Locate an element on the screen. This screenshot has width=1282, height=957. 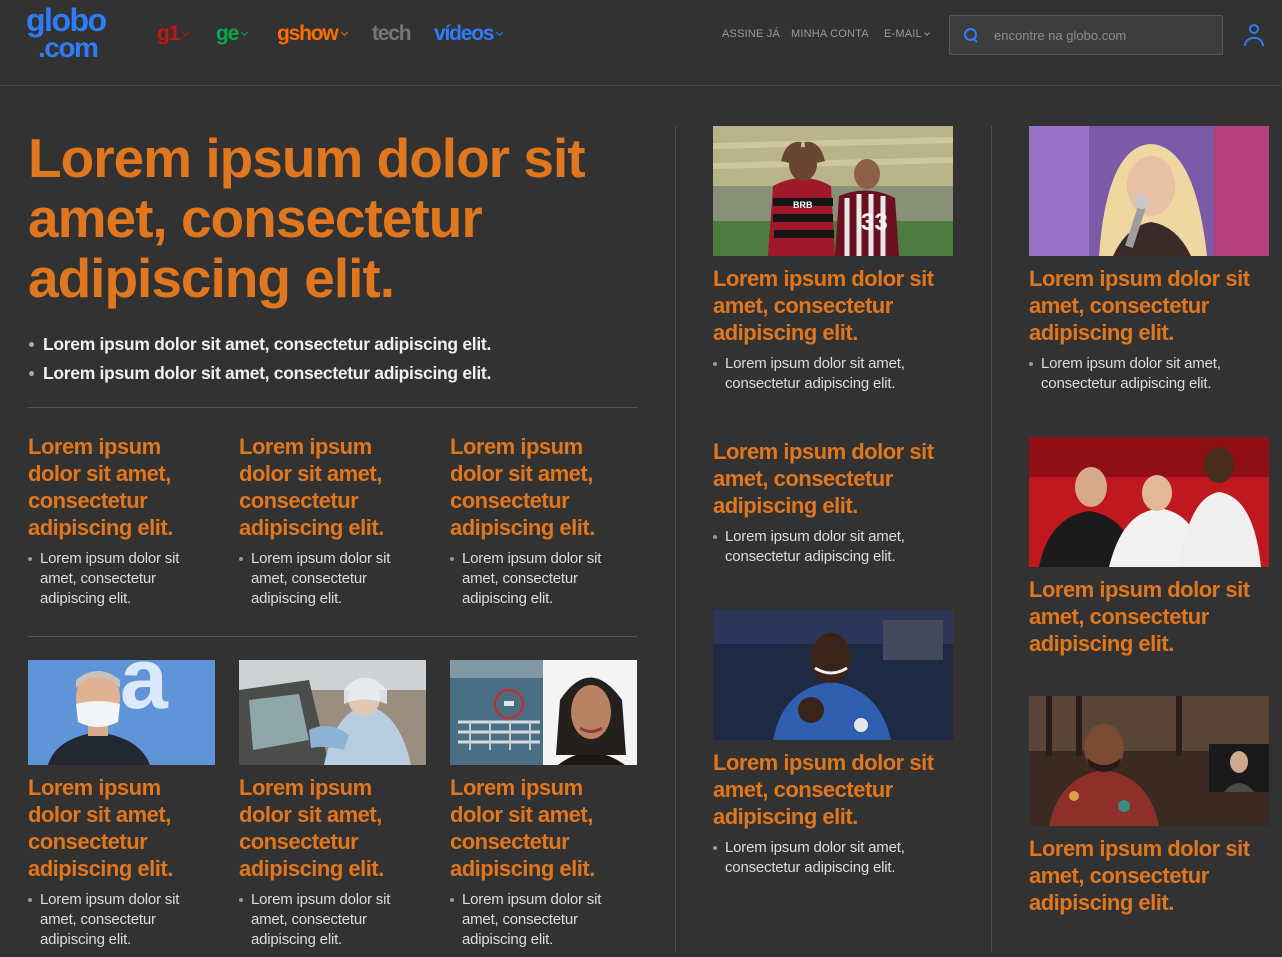
nav-tech-label: tech is located at coordinates (392, 33).